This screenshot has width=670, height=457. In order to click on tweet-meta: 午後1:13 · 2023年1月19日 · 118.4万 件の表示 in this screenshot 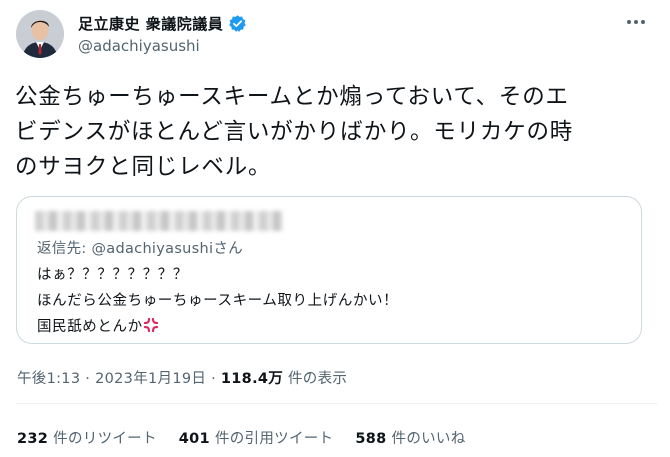, I will do `click(182, 377)`.